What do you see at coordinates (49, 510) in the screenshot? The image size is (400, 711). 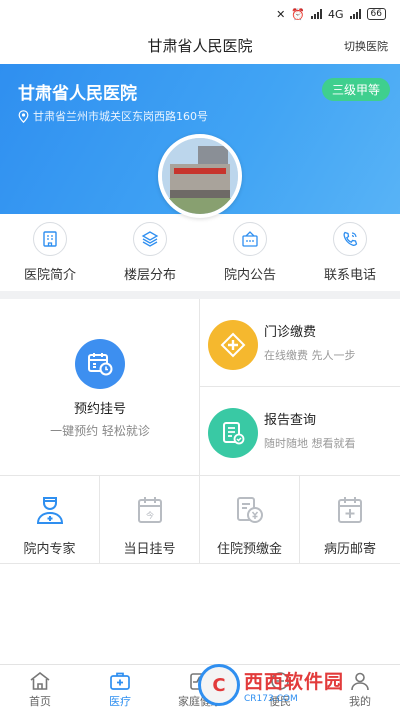 I see `doctor-icon` at bounding box center [49, 510].